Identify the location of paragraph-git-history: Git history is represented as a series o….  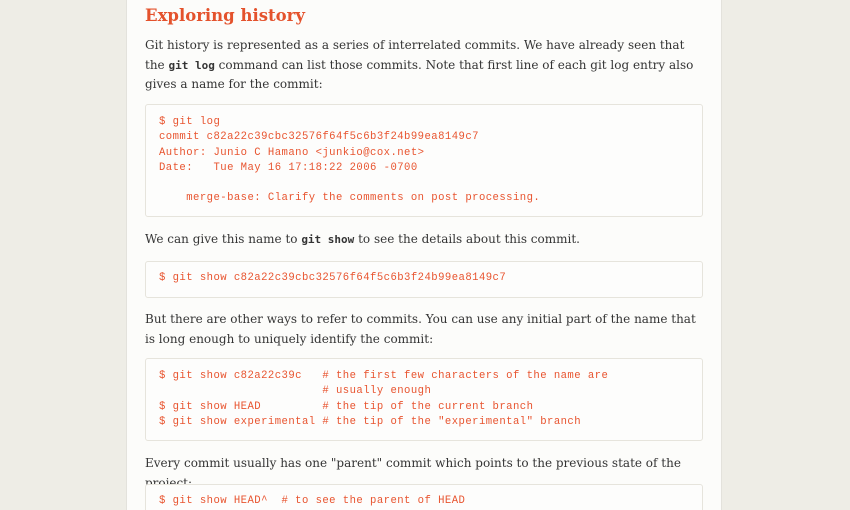
(423, 65).